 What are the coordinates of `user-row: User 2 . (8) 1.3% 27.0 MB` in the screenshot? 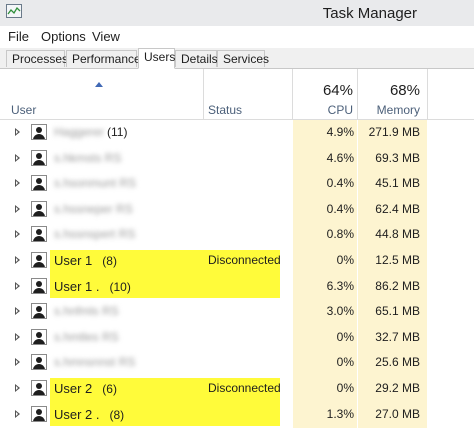 It's located at (237, 414).